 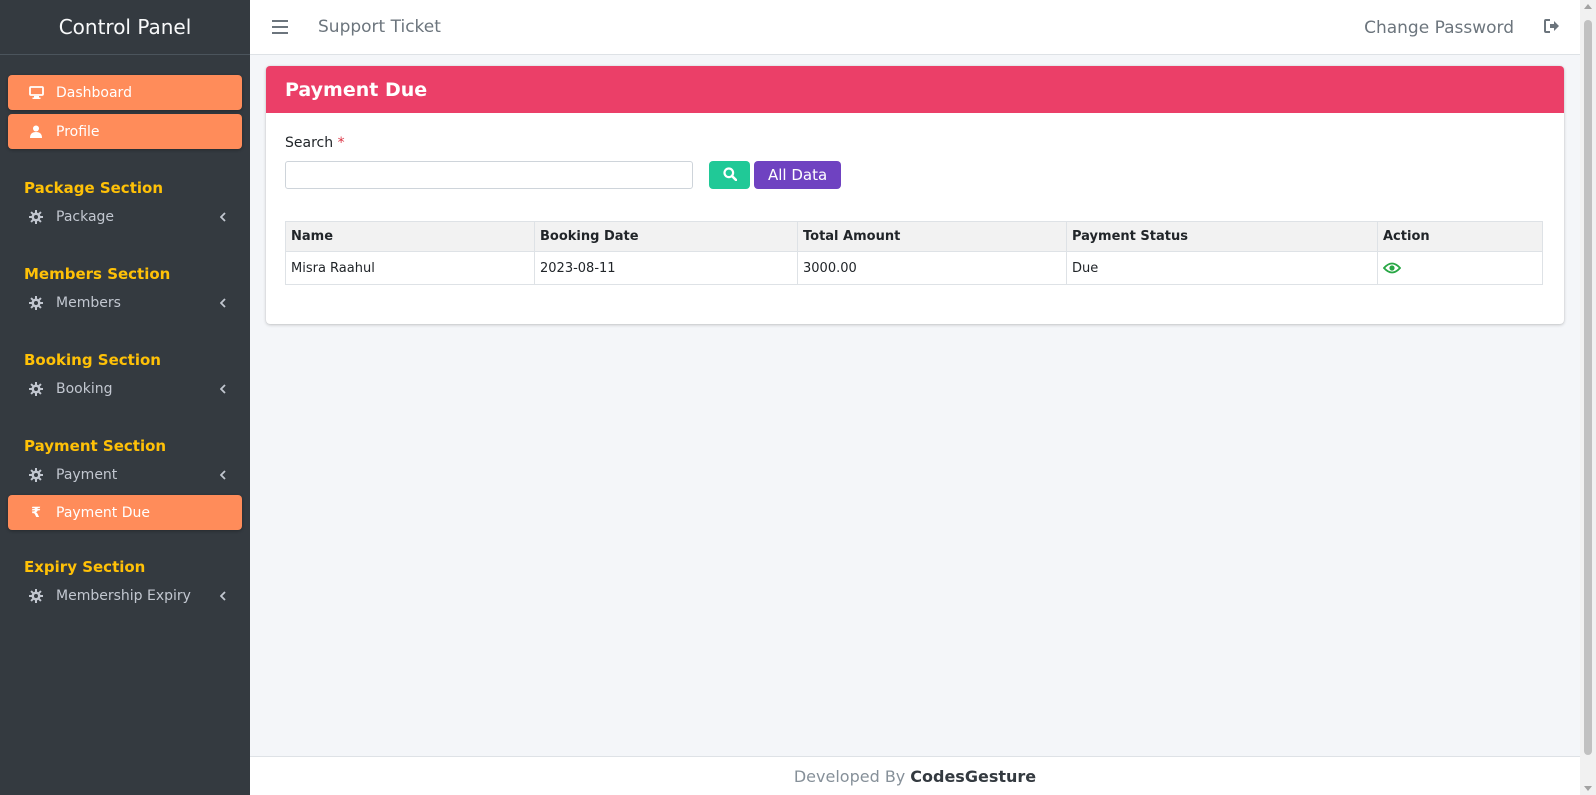 What do you see at coordinates (87, 475) in the screenshot?
I see `sidebar-item-label: Payment` at bounding box center [87, 475].